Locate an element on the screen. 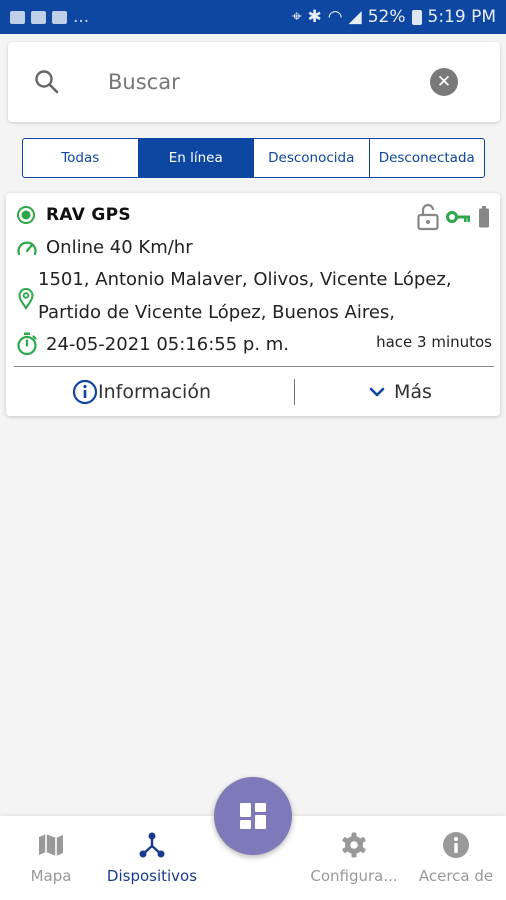  information-label: Información is located at coordinates (154, 392).